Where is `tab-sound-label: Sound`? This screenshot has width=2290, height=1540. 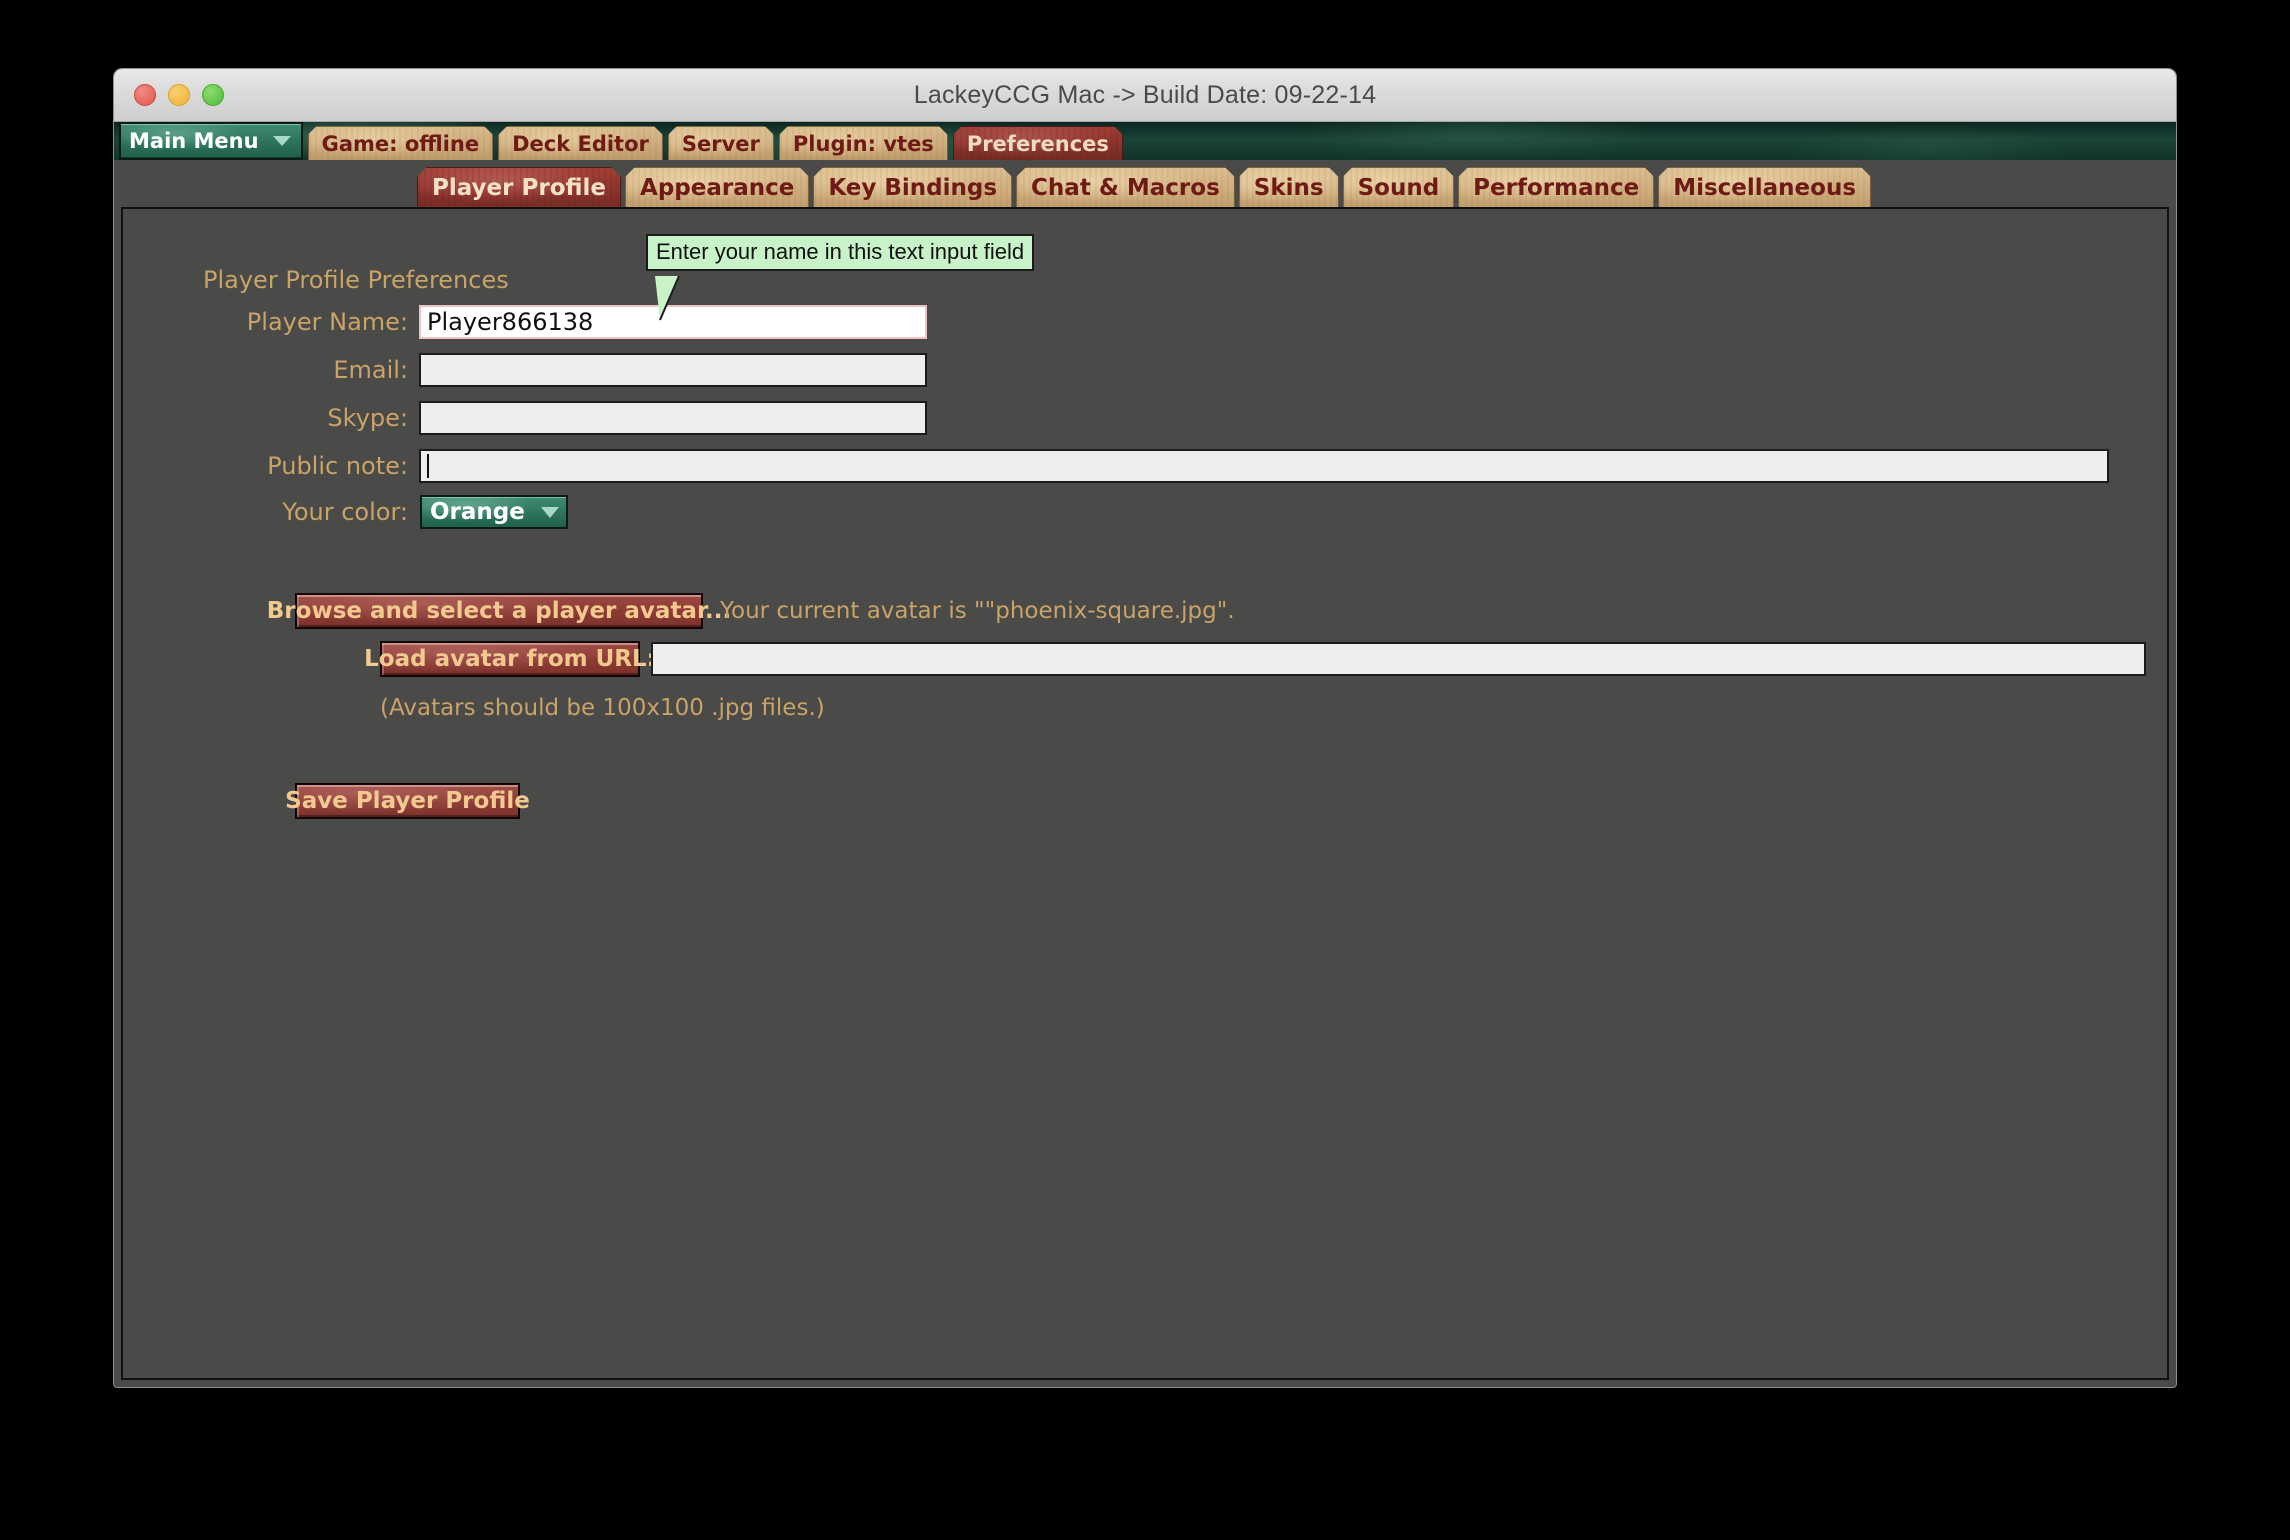
tab-sound-label: Sound is located at coordinates (1398, 188).